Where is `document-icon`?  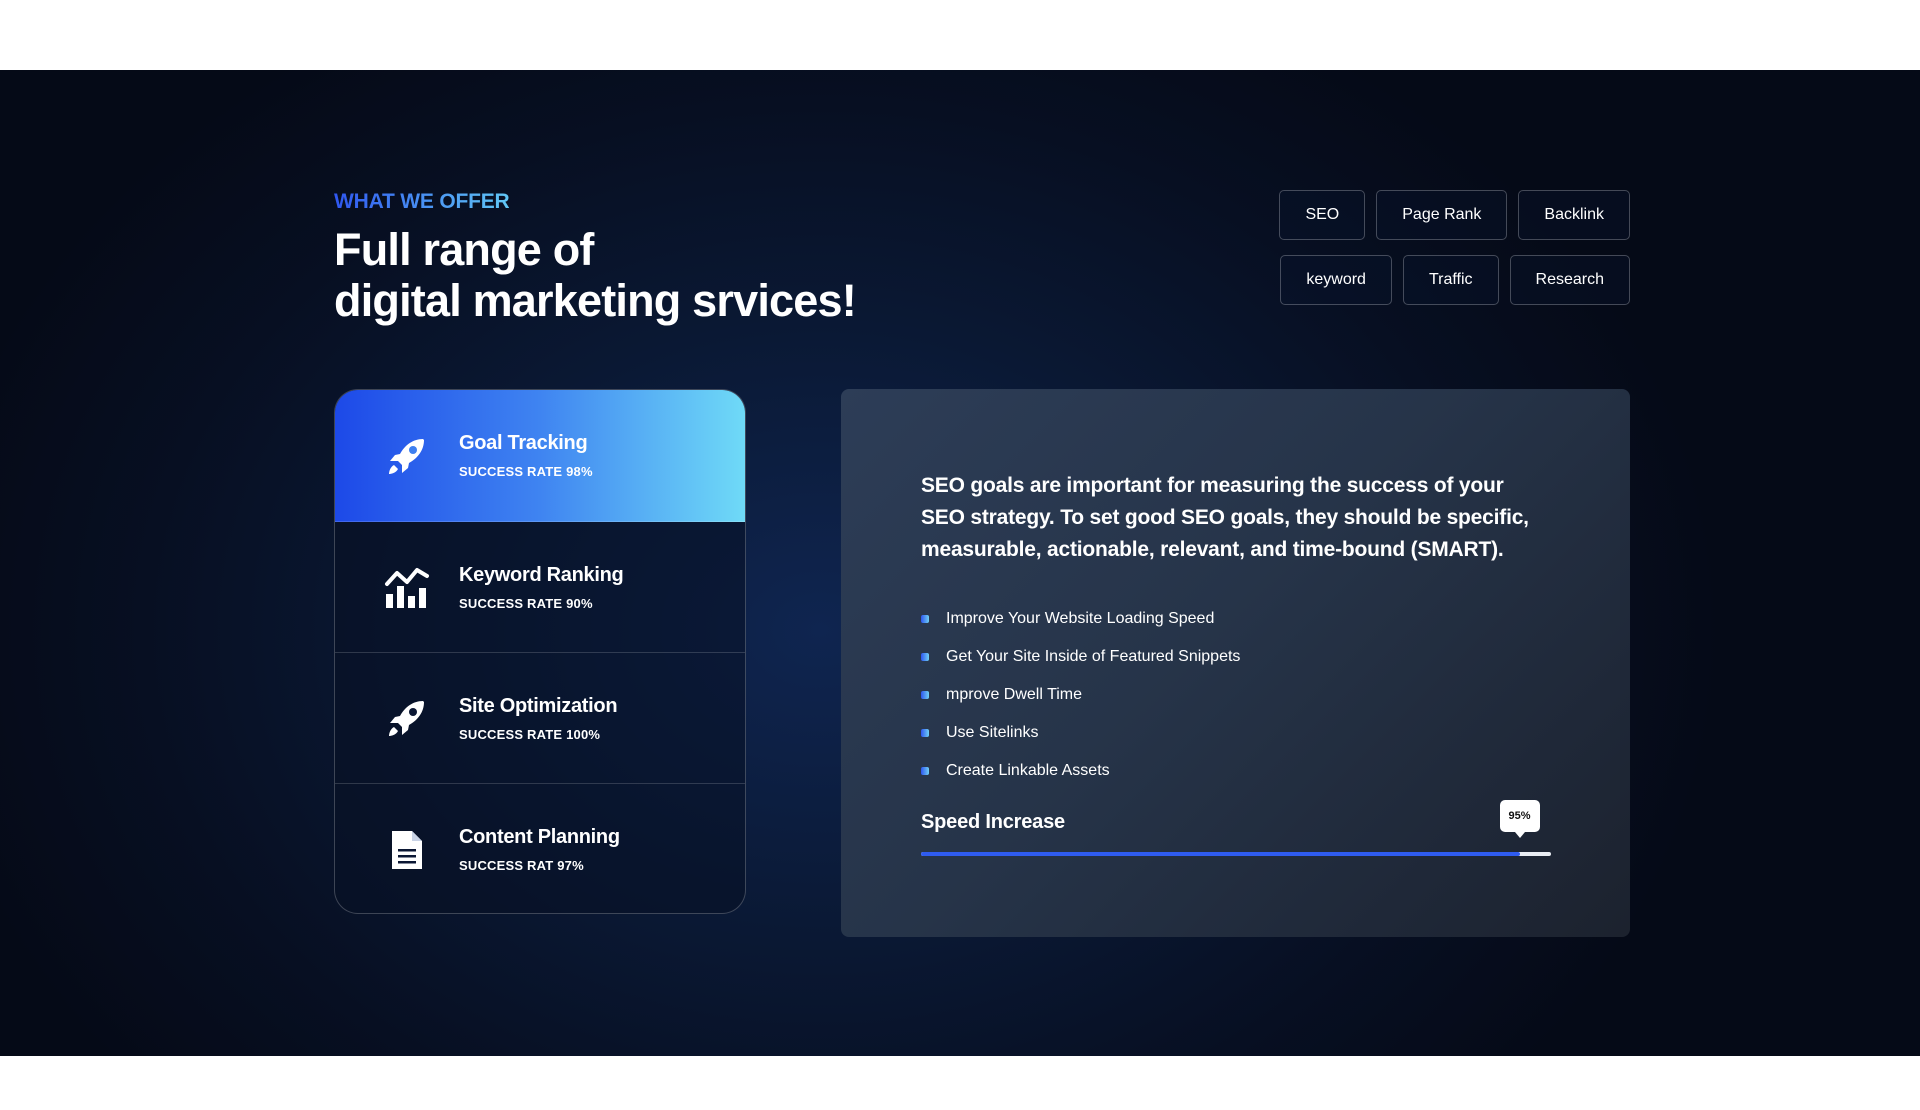
document-icon is located at coordinates (407, 850).